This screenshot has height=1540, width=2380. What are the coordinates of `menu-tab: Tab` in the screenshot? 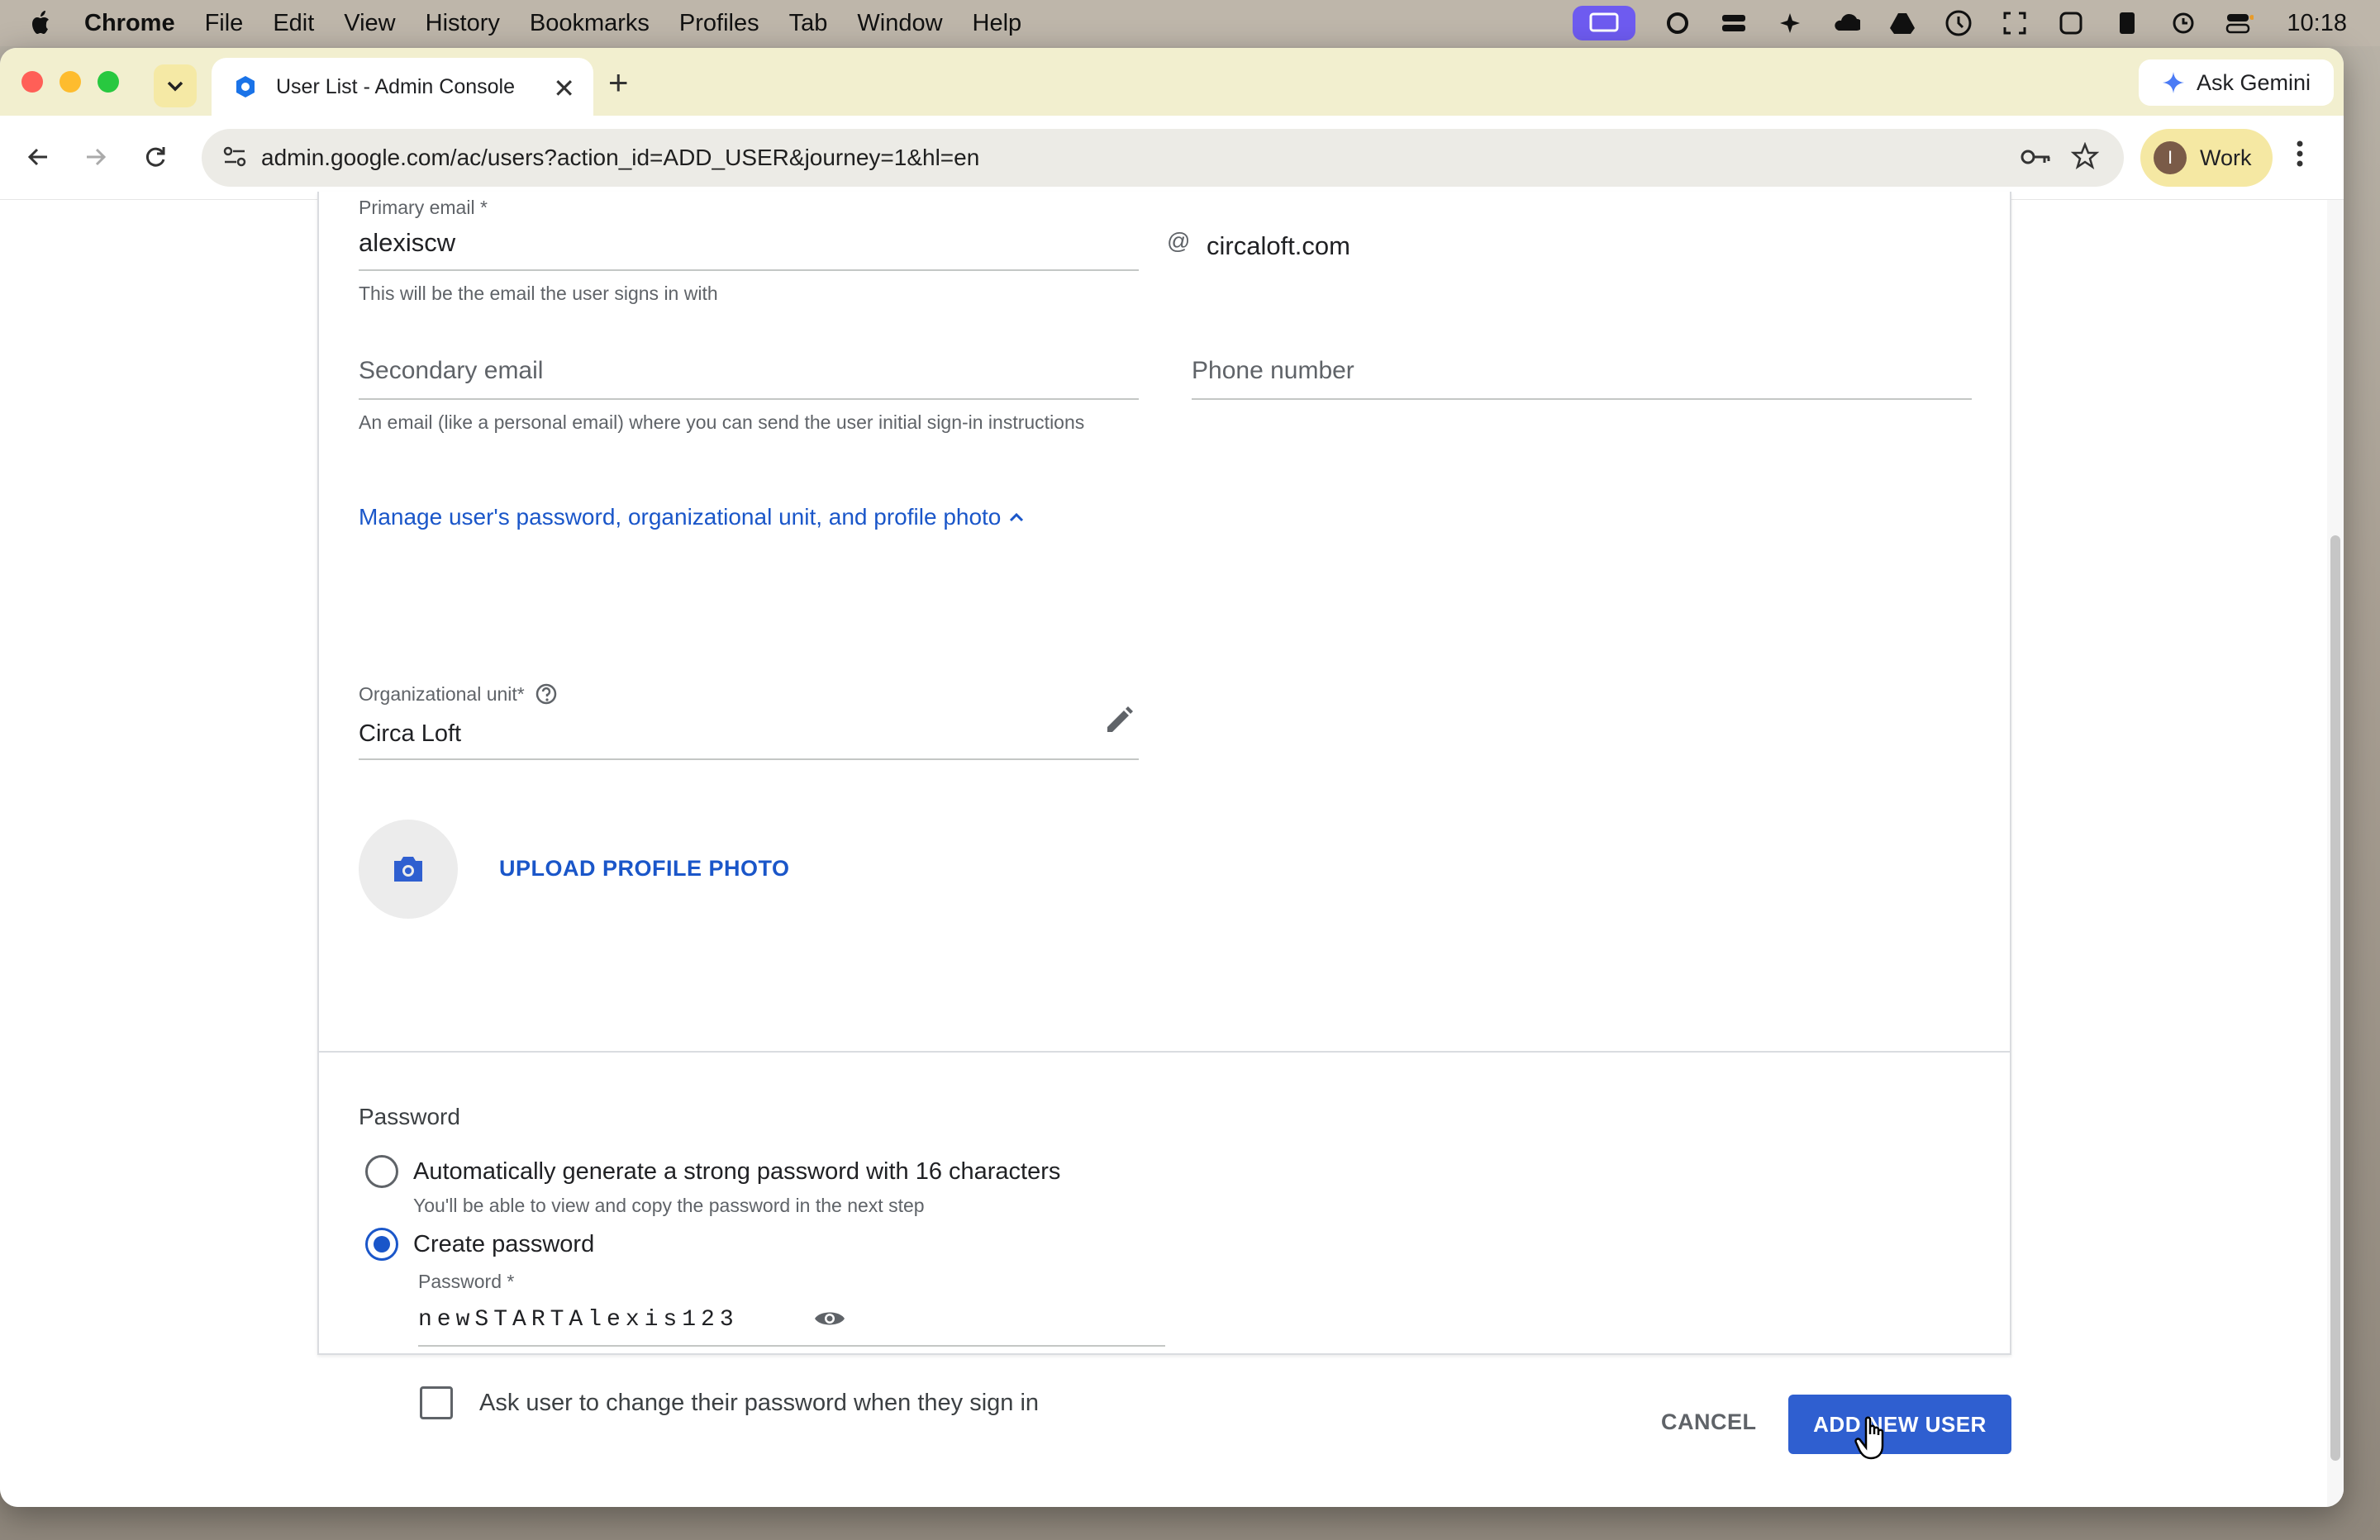 It's located at (808, 23).